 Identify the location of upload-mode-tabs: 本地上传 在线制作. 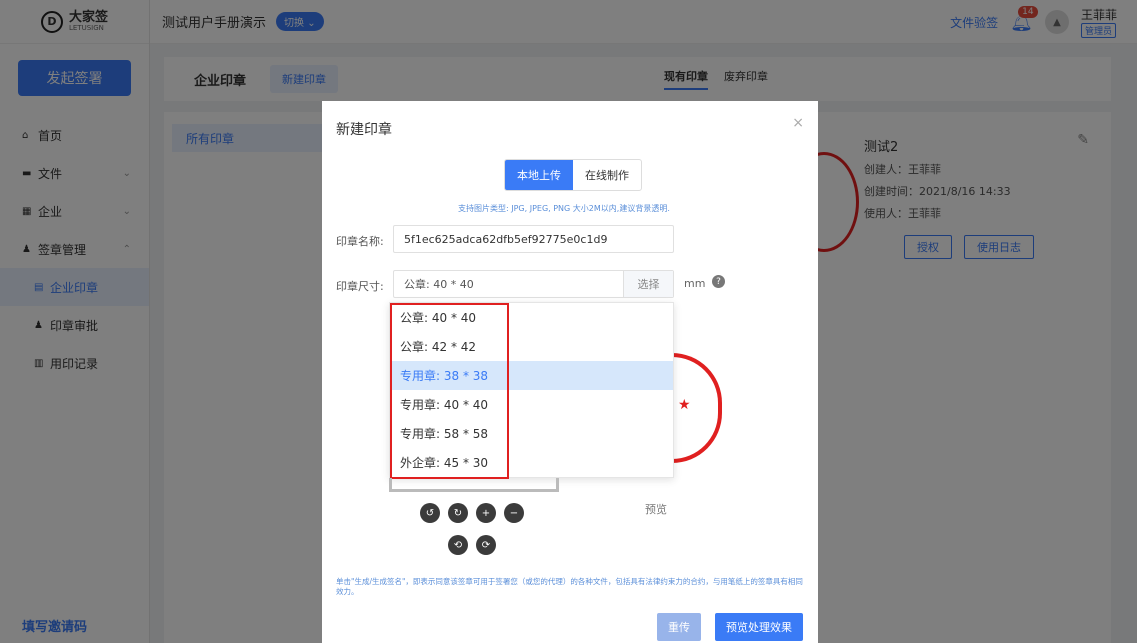
(573, 175).